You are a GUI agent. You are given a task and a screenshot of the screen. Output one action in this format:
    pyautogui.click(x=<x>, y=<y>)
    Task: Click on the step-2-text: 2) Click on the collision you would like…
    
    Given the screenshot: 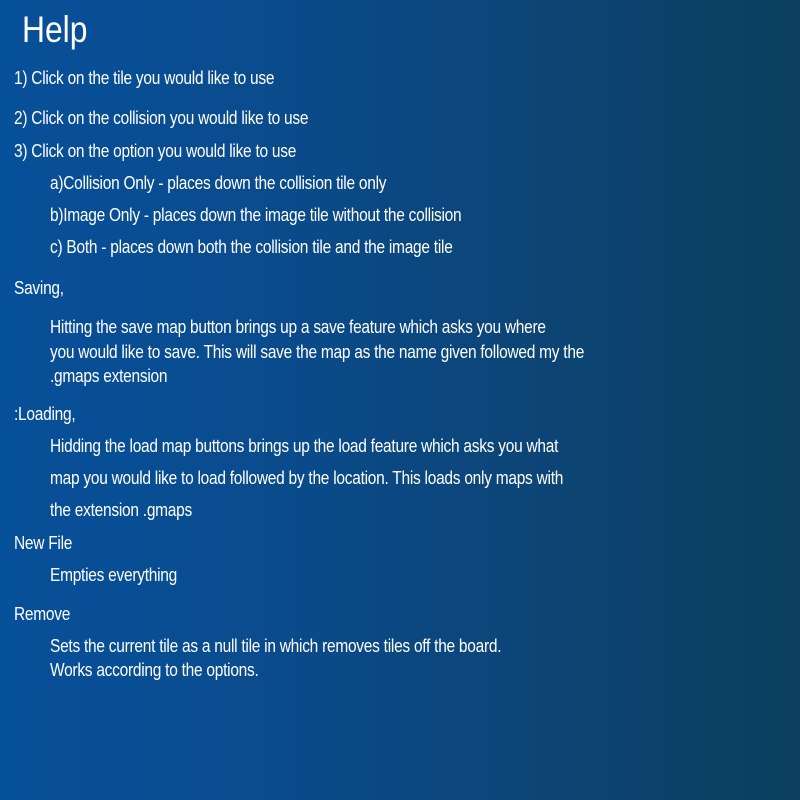 What is the action you would take?
    pyautogui.click(x=161, y=118)
    